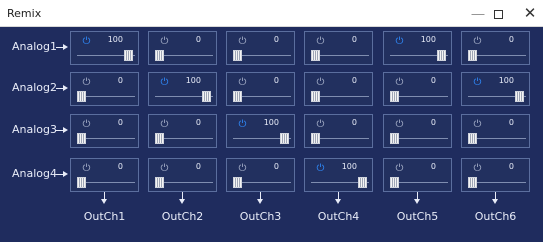  Describe the element at coordinates (526, 13) in the screenshot. I see `close-button: ✕` at that location.